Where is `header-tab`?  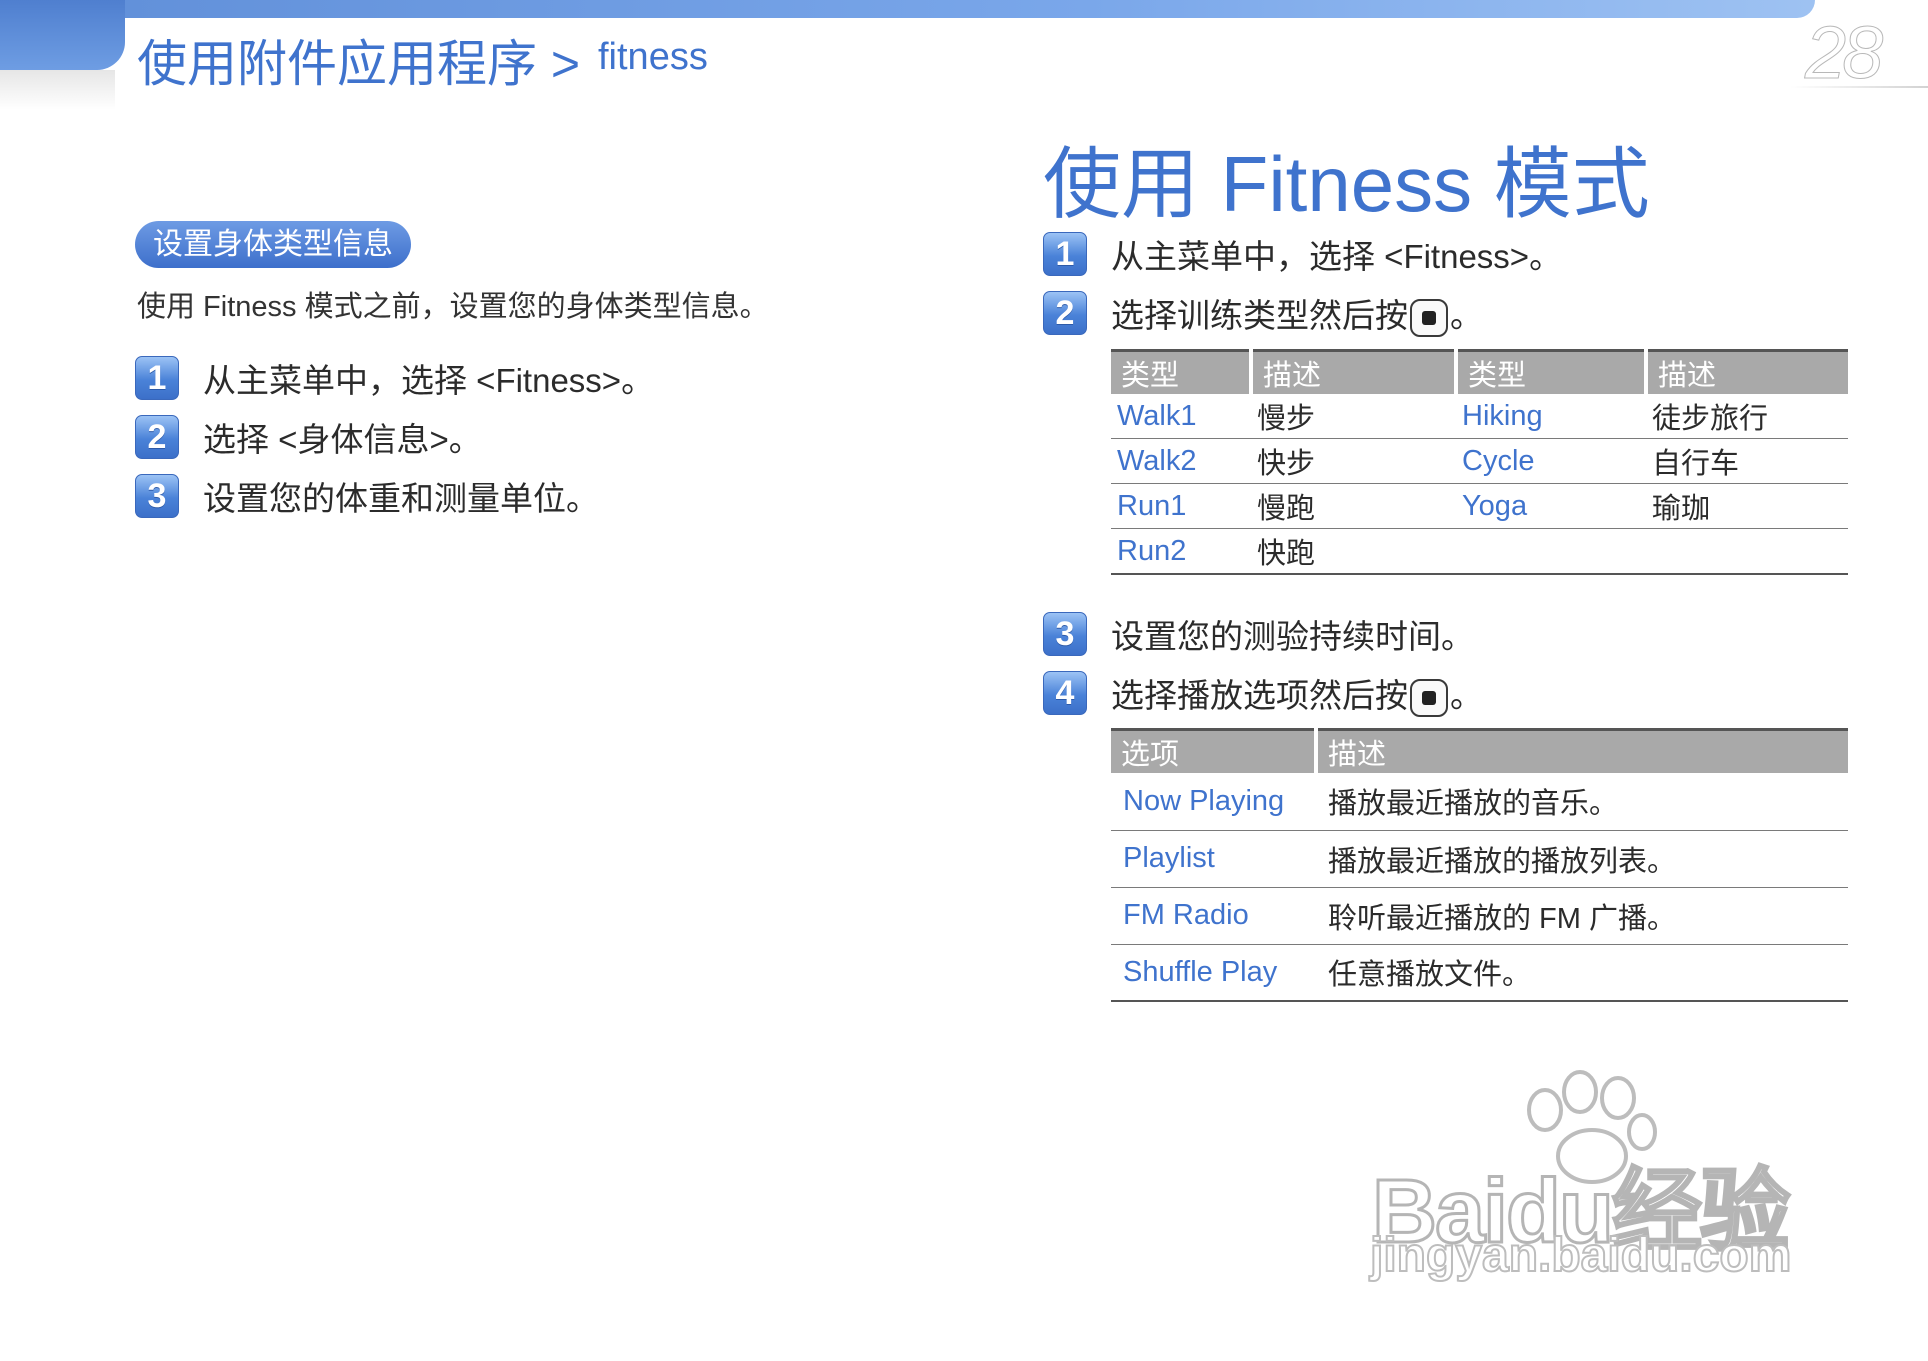 header-tab is located at coordinates (62, 35).